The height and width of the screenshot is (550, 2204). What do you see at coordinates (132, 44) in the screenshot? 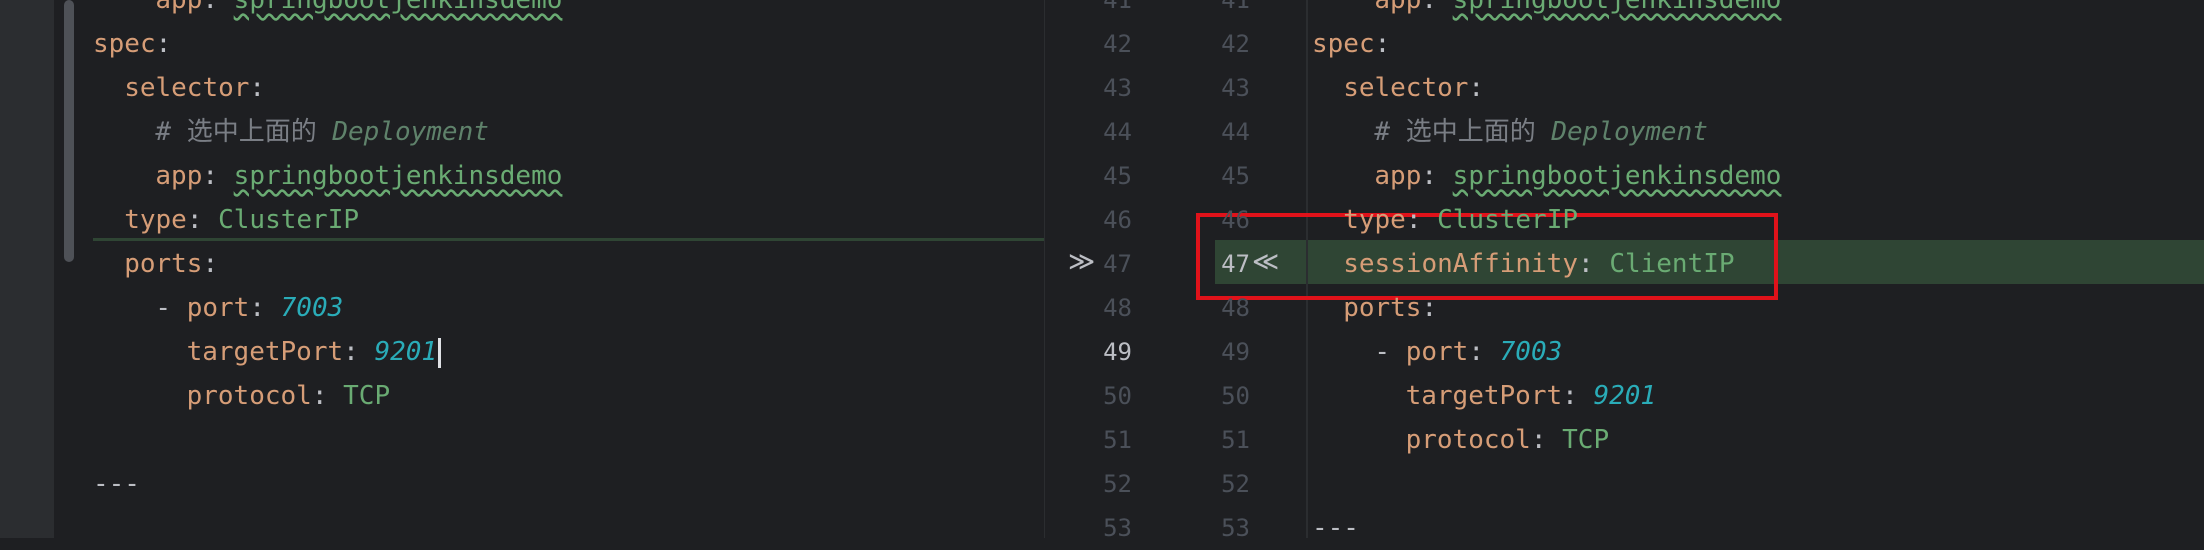
I see `left-code-line: spec:` at bounding box center [132, 44].